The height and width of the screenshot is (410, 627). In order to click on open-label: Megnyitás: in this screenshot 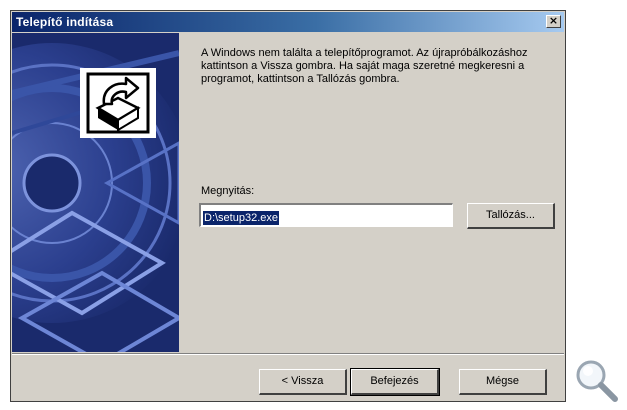, I will do `click(228, 191)`.